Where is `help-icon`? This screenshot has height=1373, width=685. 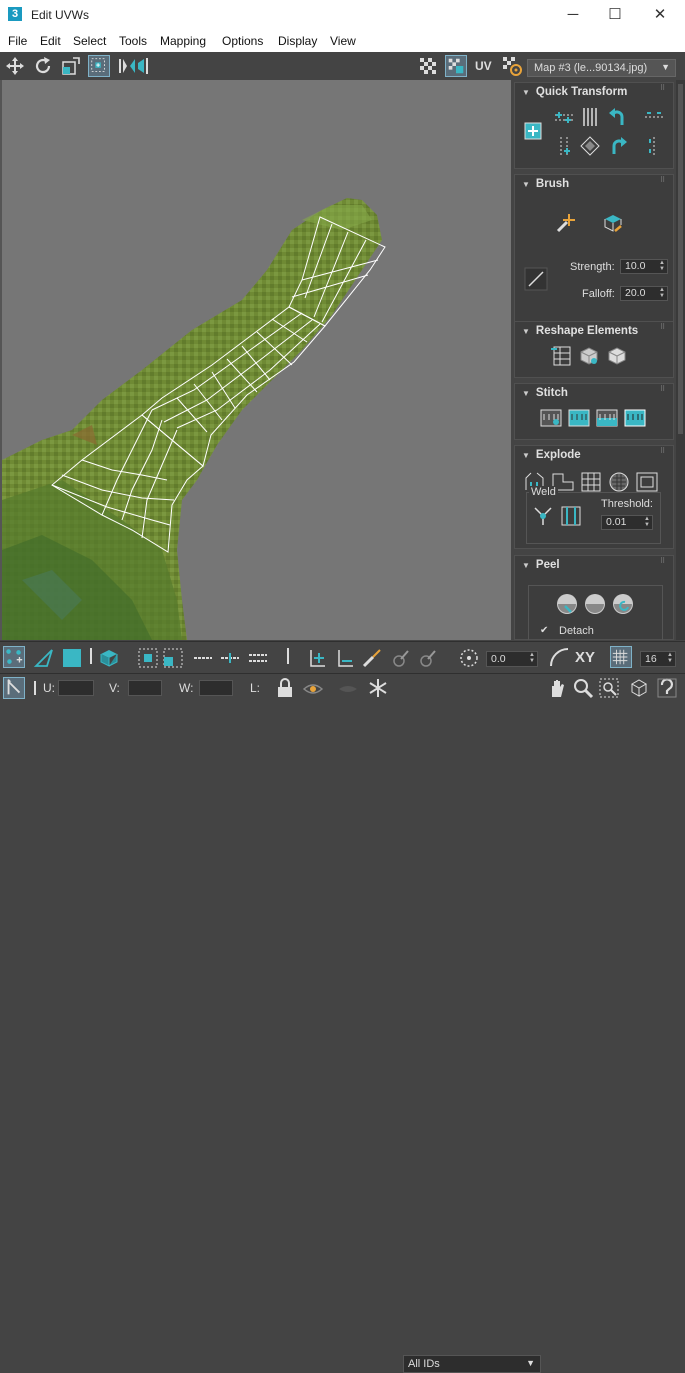
help-icon is located at coordinates (667, 688).